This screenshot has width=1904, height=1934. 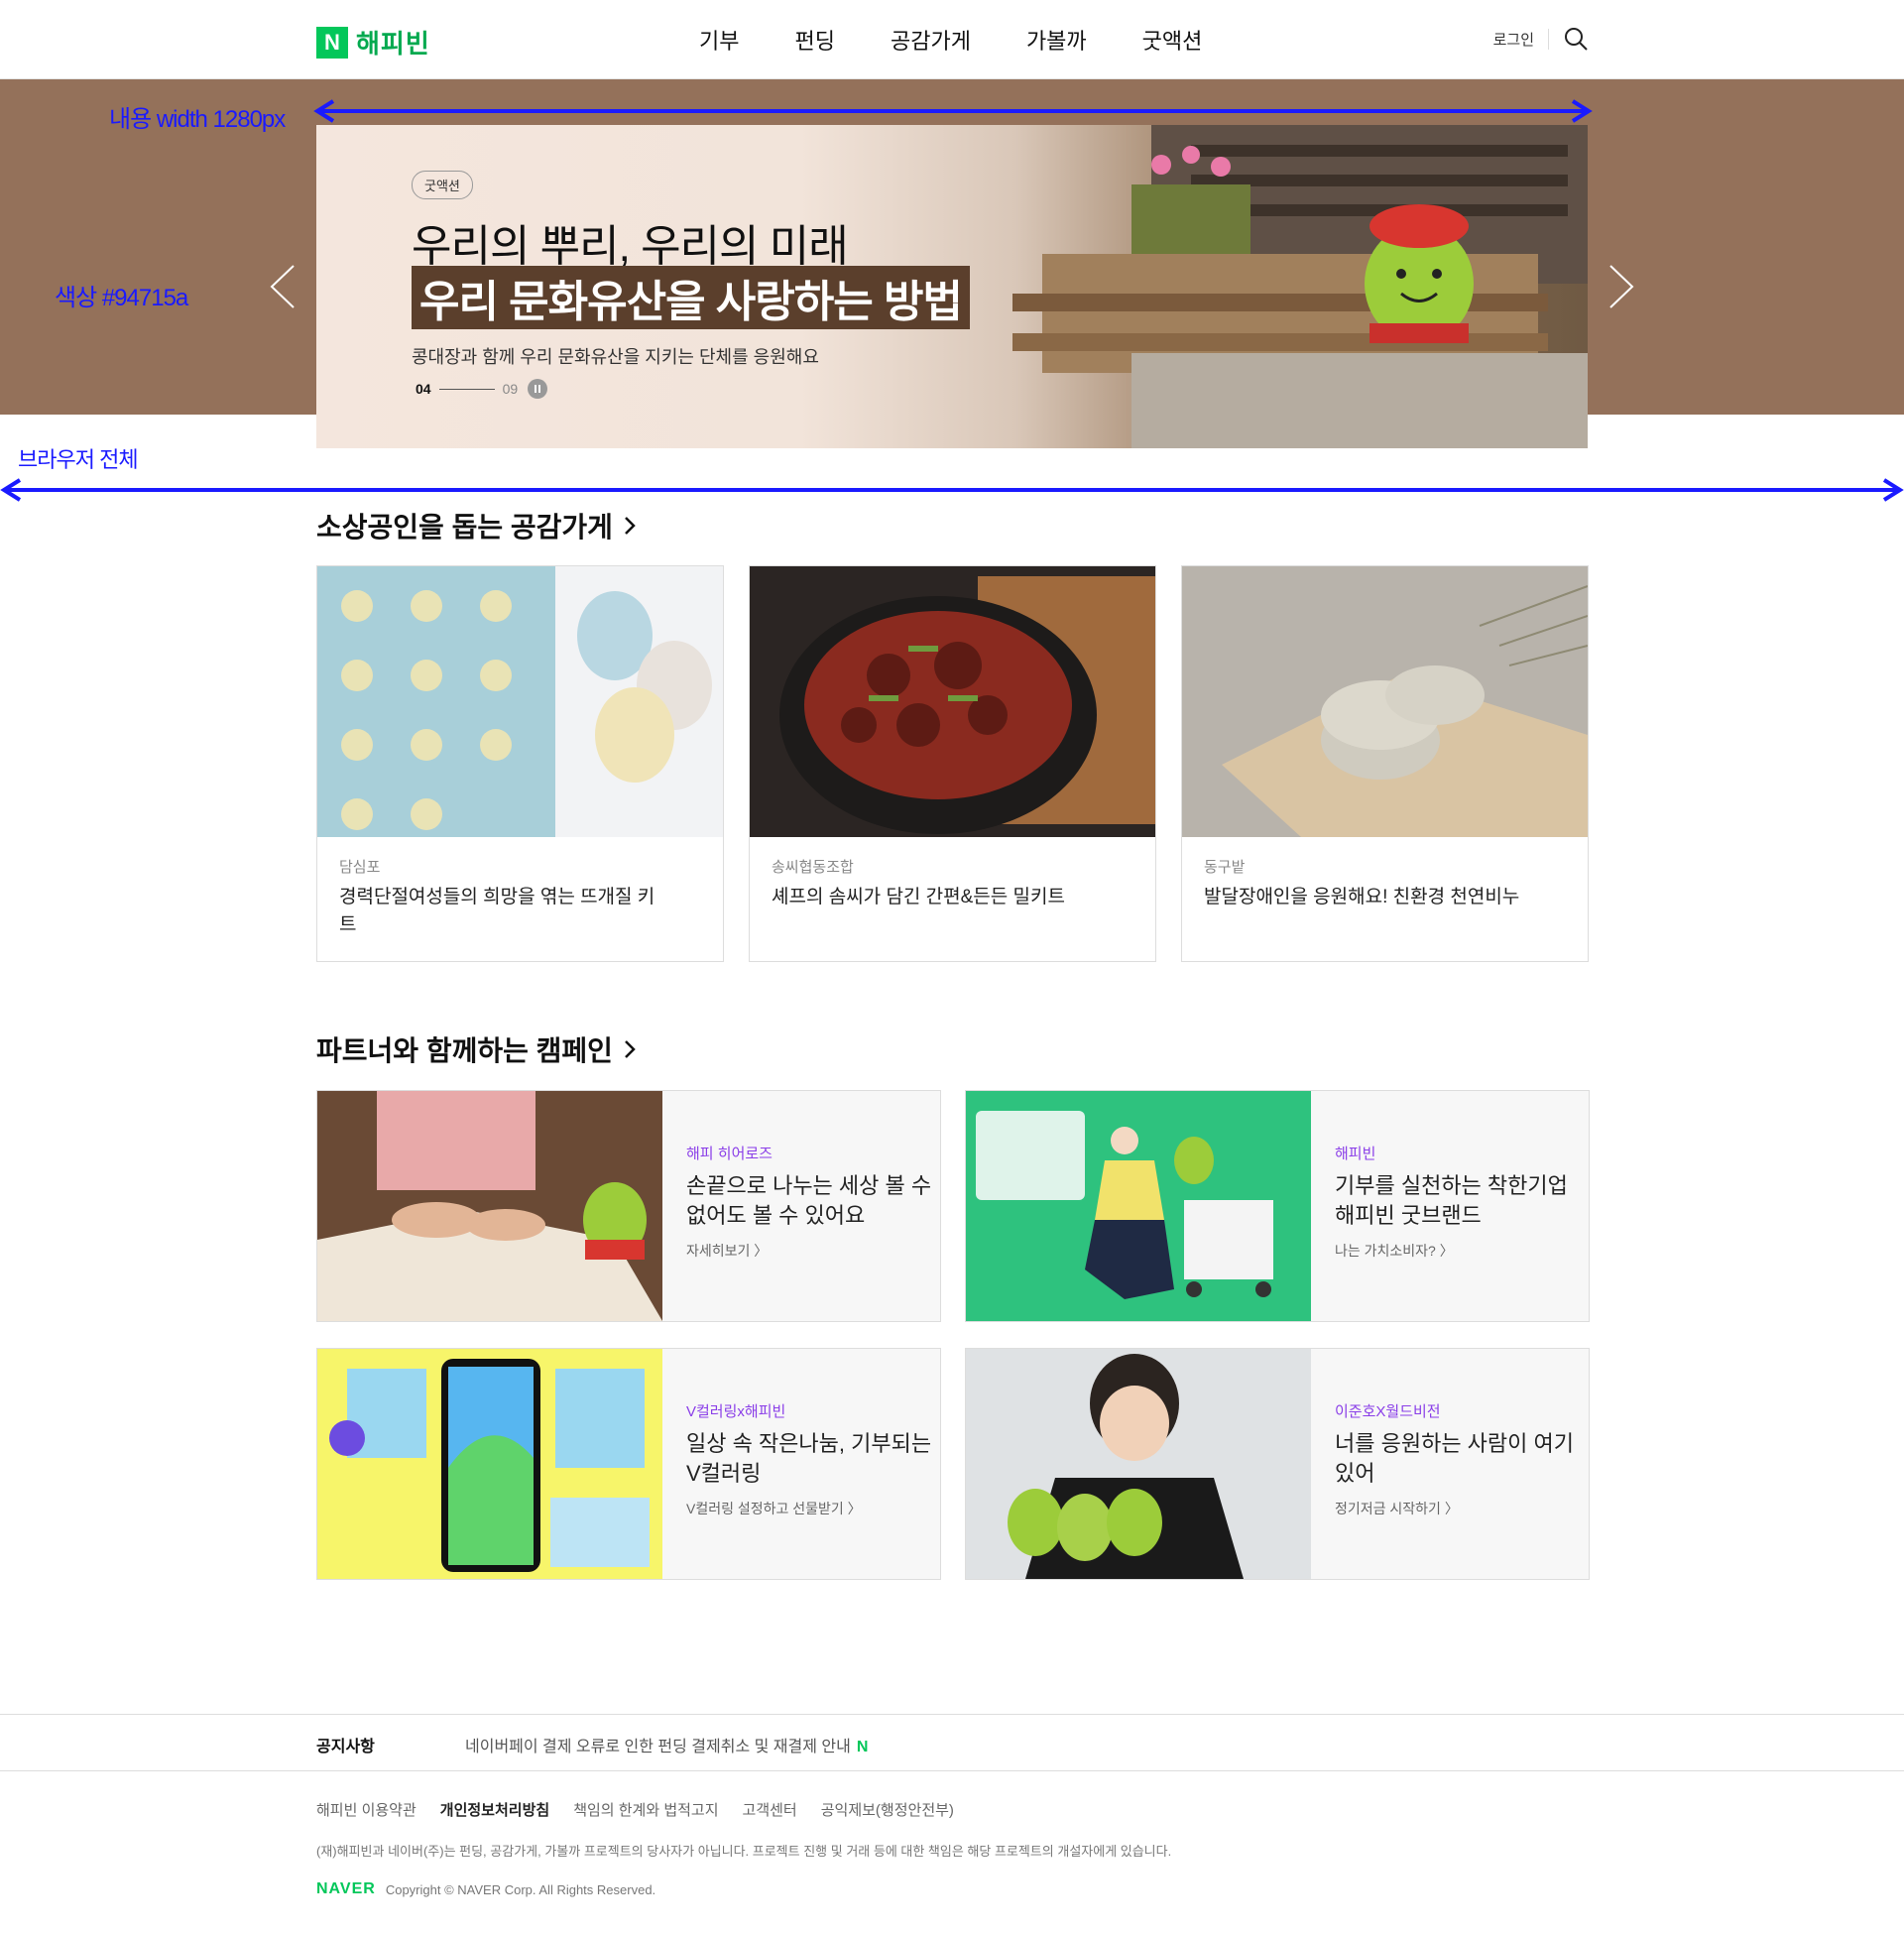 What do you see at coordinates (952, 1742) in the screenshot?
I see `notice-bar: 공지사항 네이버페이 결제 오류로 인한 펀딩 결제취소 및 재결제 안내 N` at bounding box center [952, 1742].